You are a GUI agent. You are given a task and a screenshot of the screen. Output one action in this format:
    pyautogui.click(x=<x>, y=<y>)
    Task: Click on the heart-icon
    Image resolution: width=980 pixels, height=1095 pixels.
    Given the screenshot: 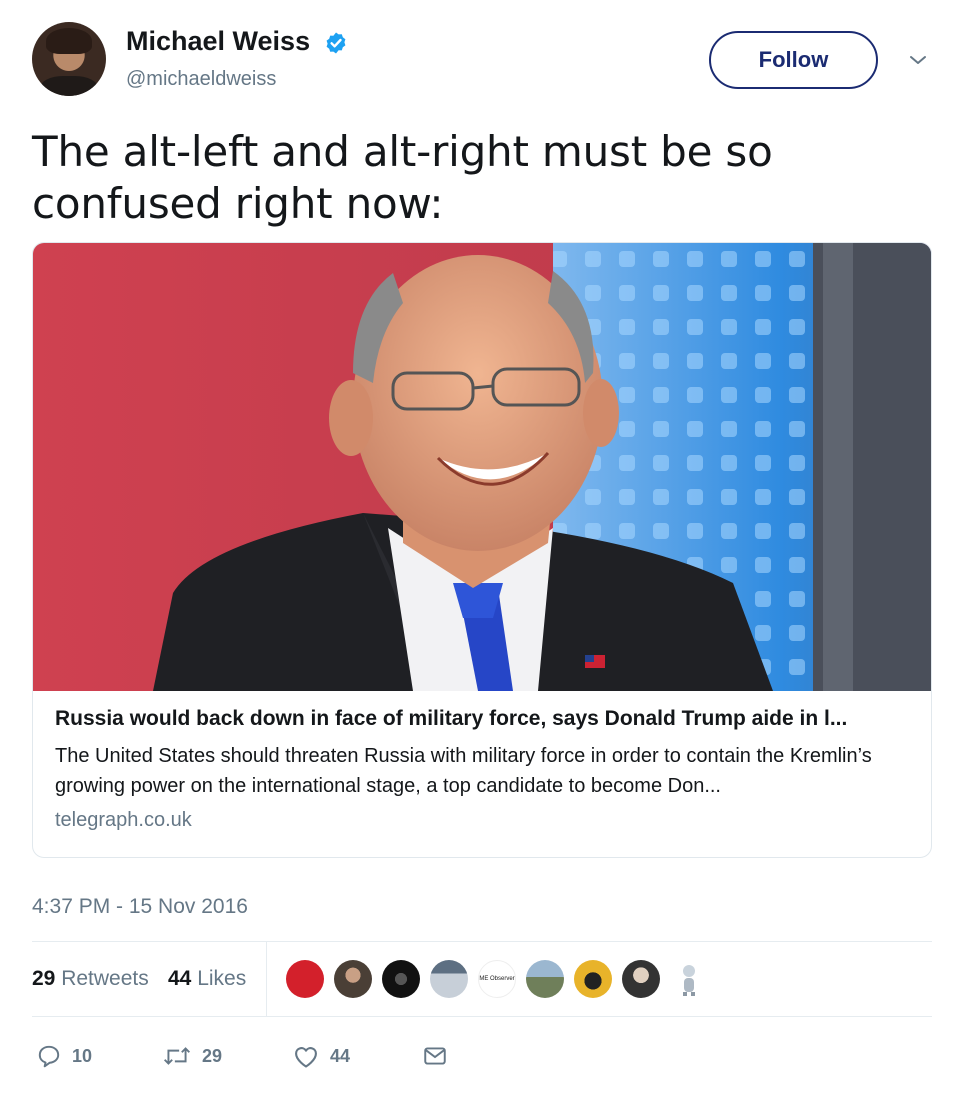 What is the action you would take?
    pyautogui.click(x=306, y=1057)
    